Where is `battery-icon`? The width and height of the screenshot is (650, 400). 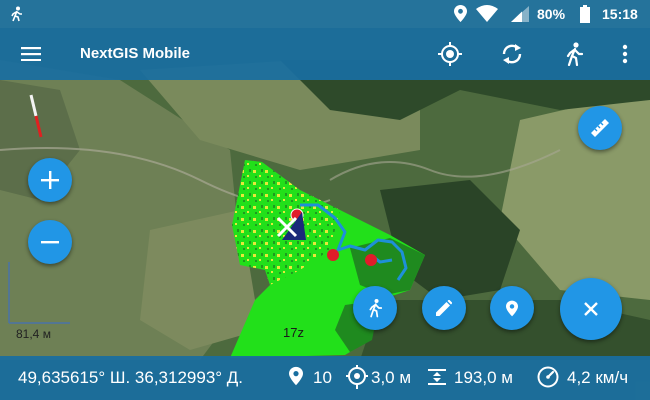
battery-icon is located at coordinates (585, 16).